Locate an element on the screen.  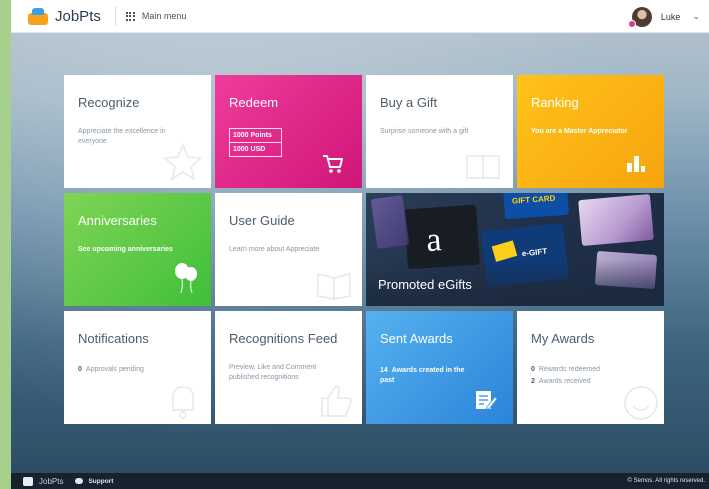
footer-logo: JobPts is located at coordinates (43, 481).